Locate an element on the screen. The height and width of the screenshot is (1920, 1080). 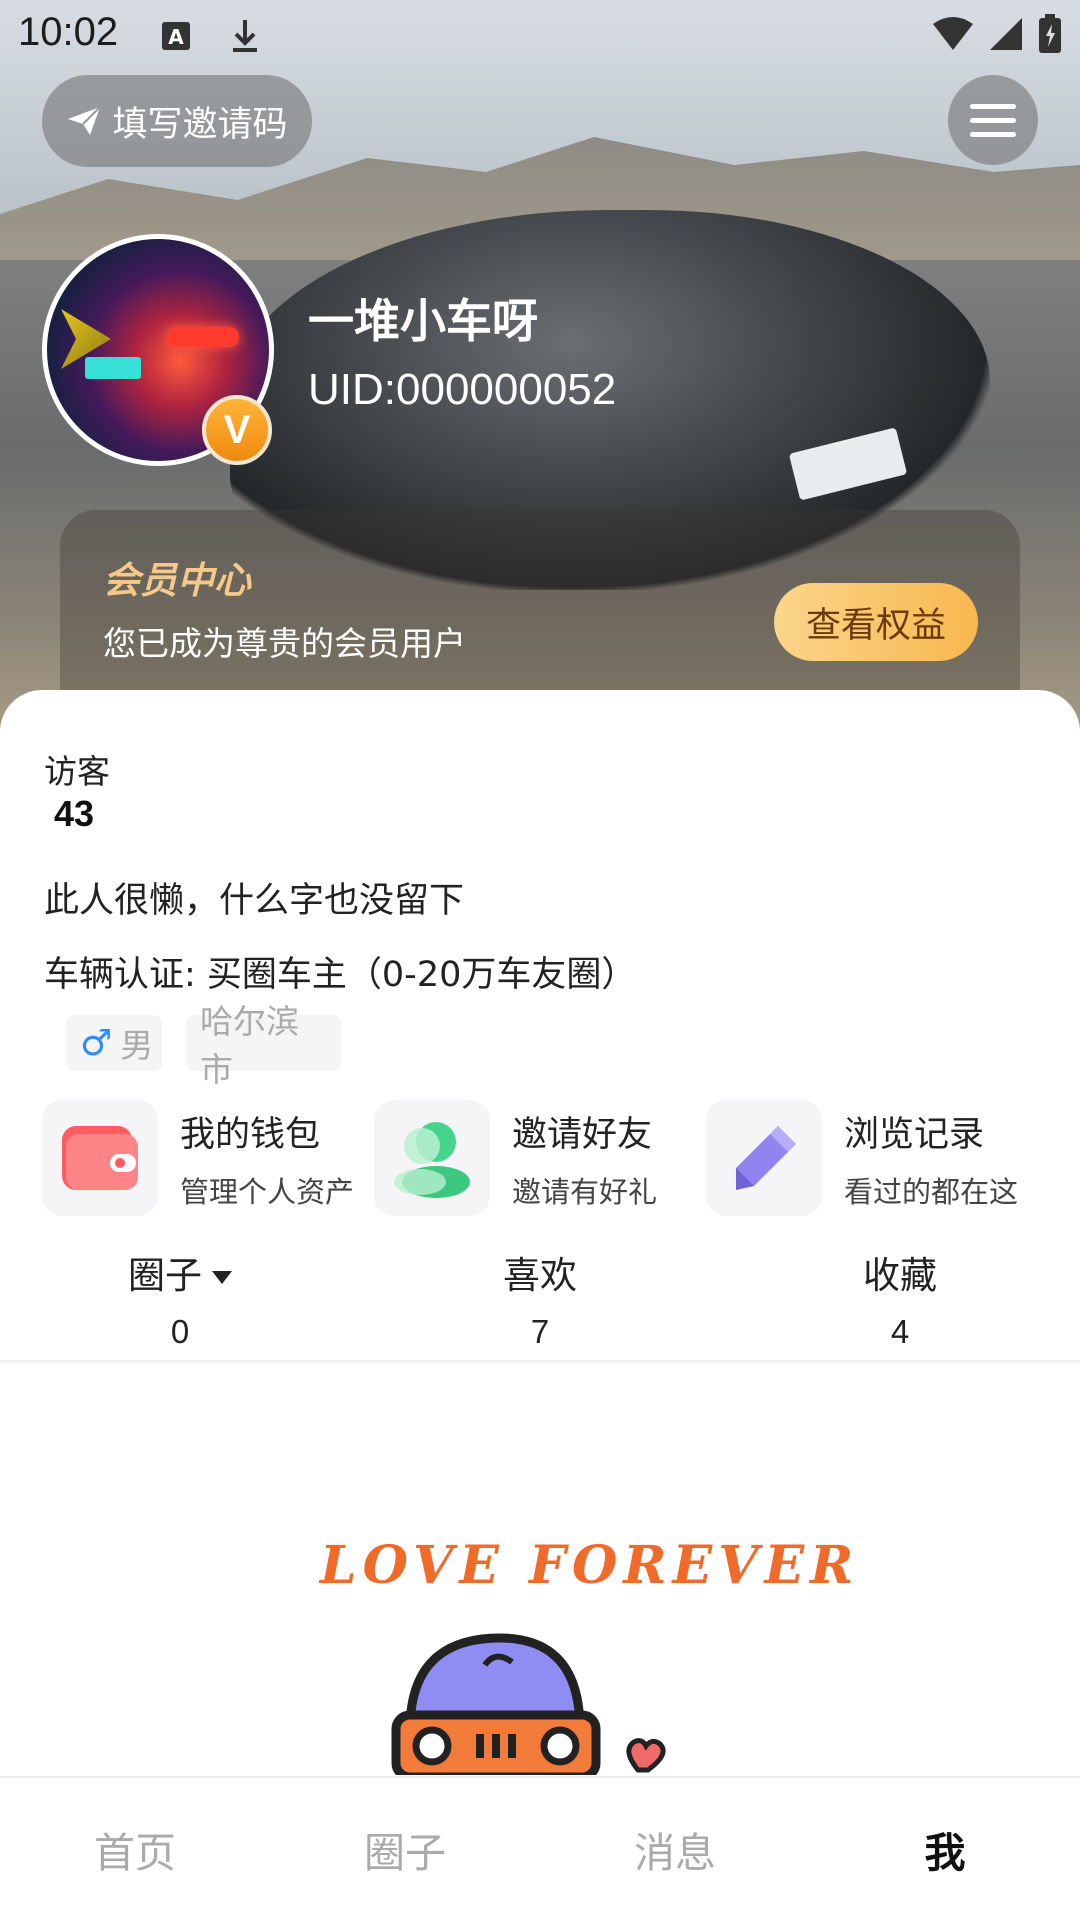
gender-label: 男 is located at coordinates (137, 1045).